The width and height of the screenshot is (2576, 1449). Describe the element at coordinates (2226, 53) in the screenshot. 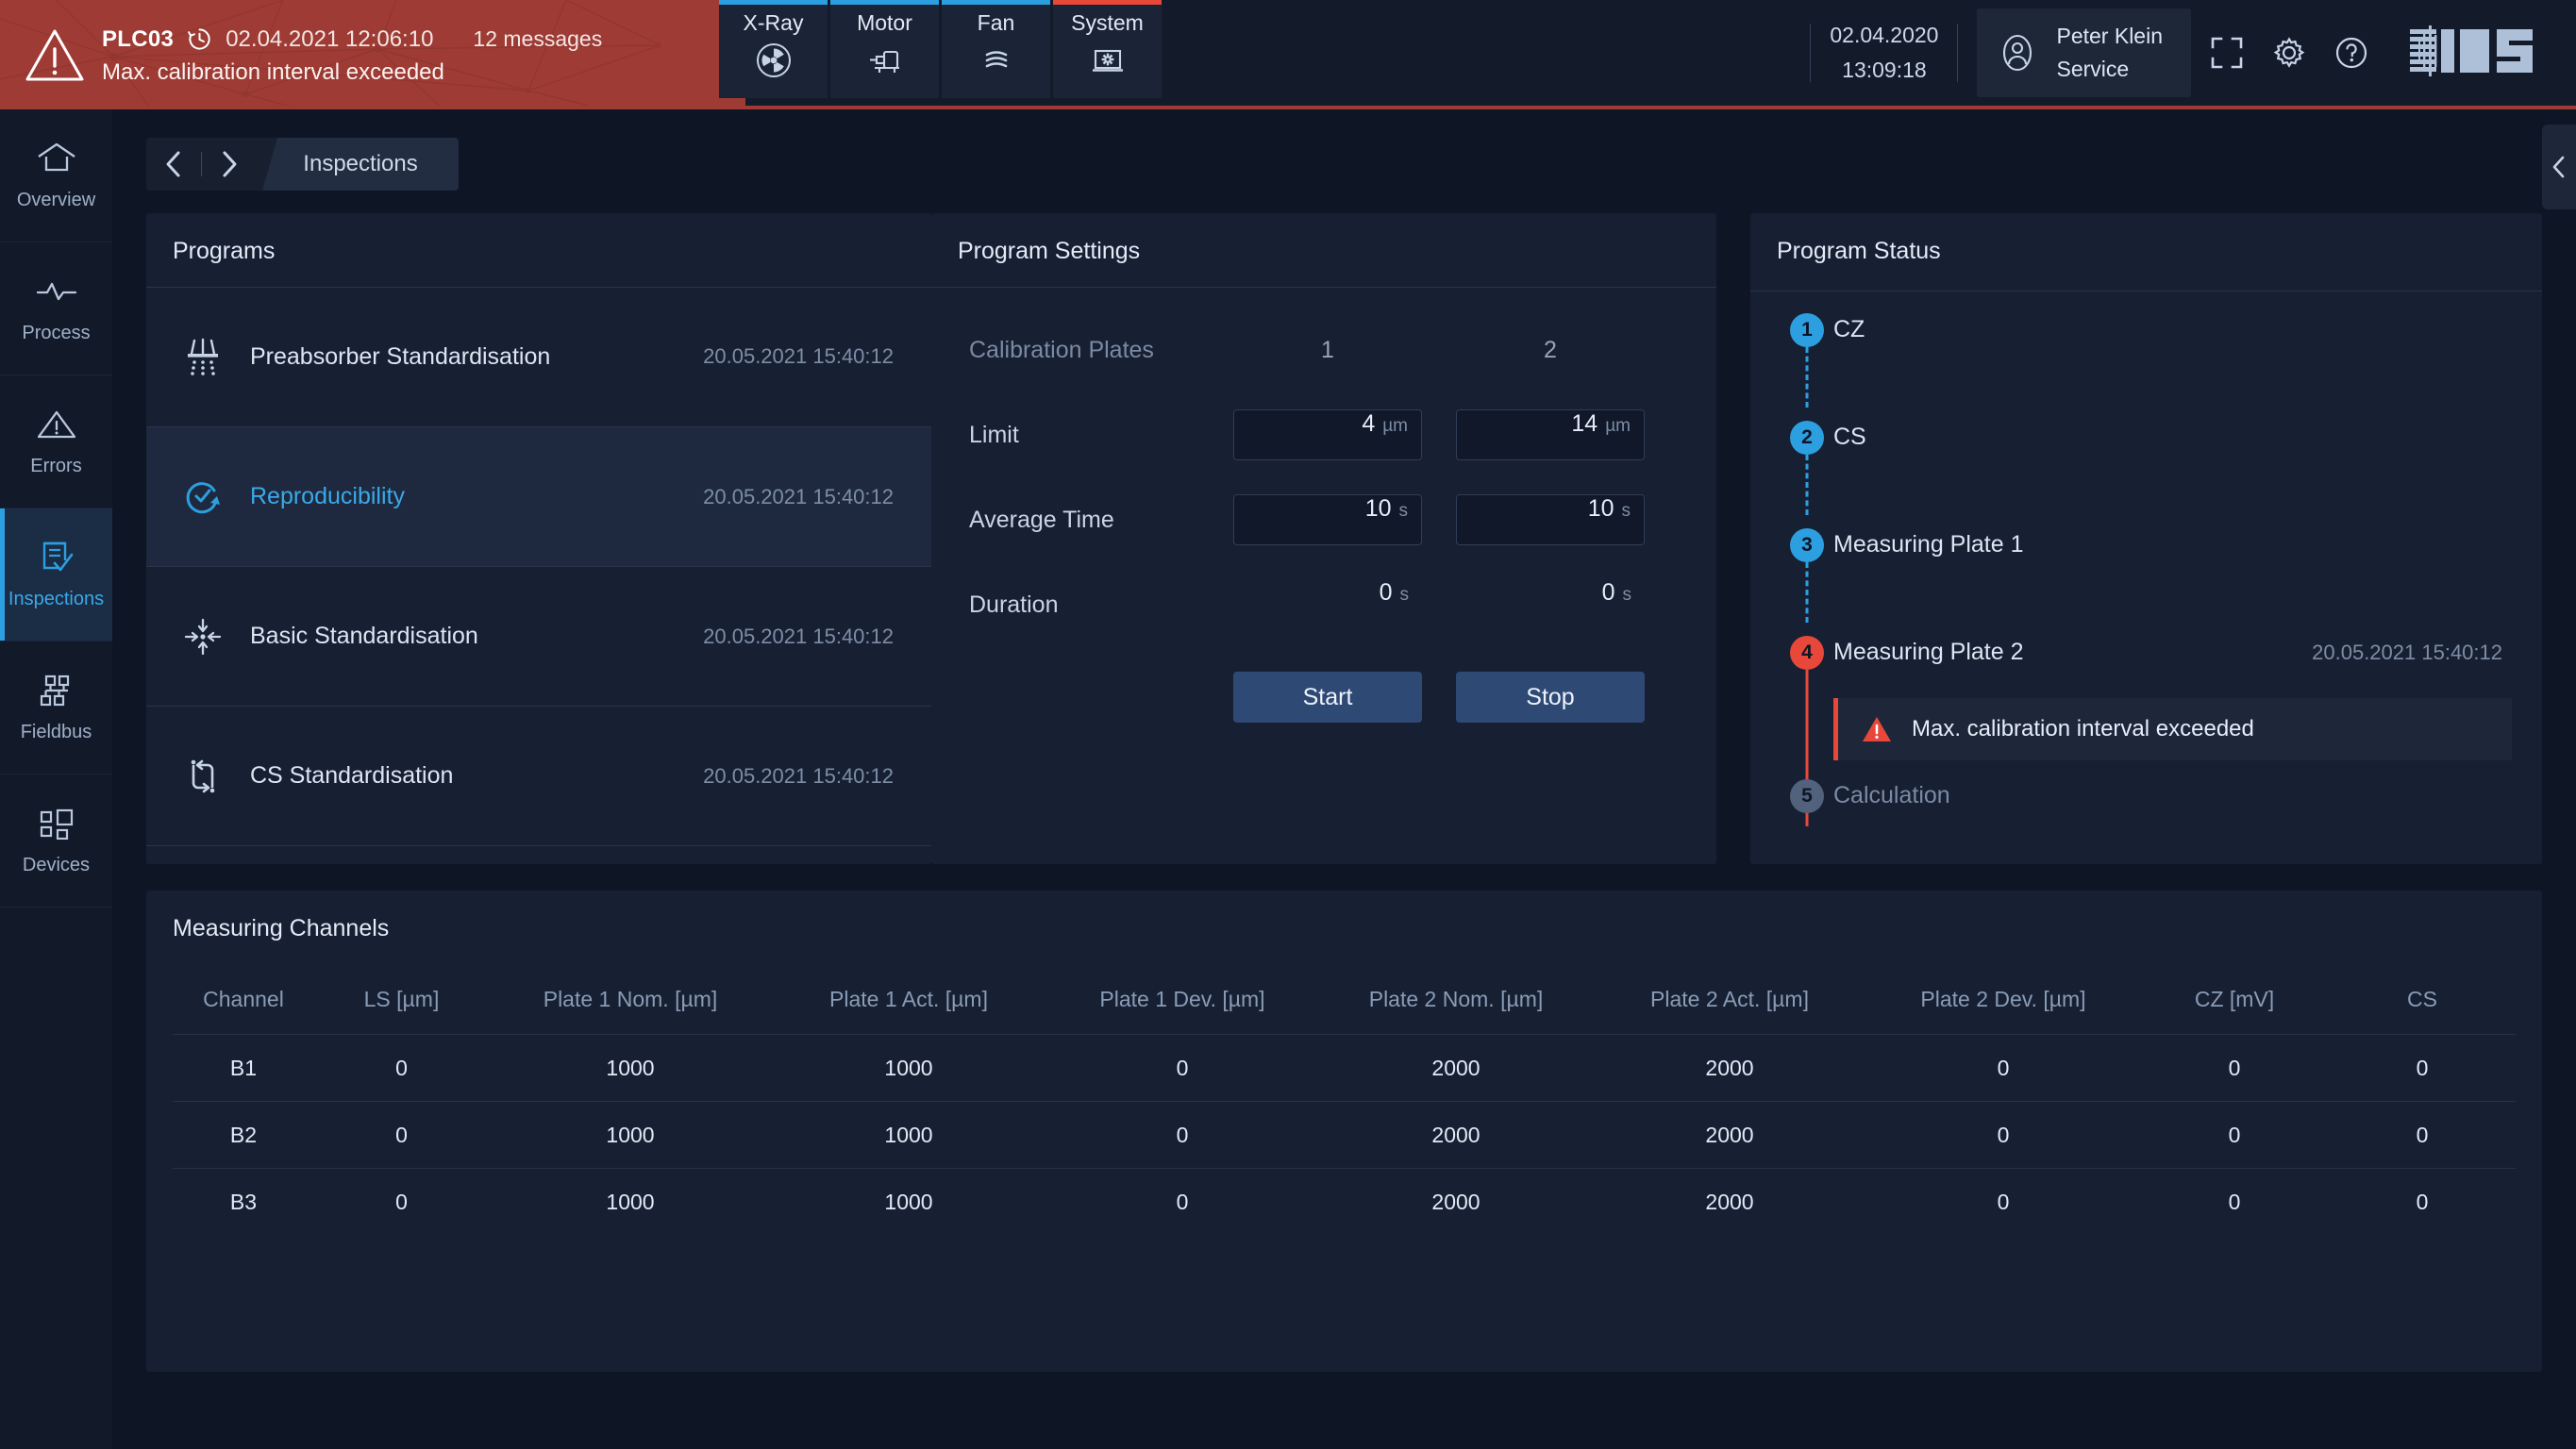

I see `fullscreen-button` at that location.